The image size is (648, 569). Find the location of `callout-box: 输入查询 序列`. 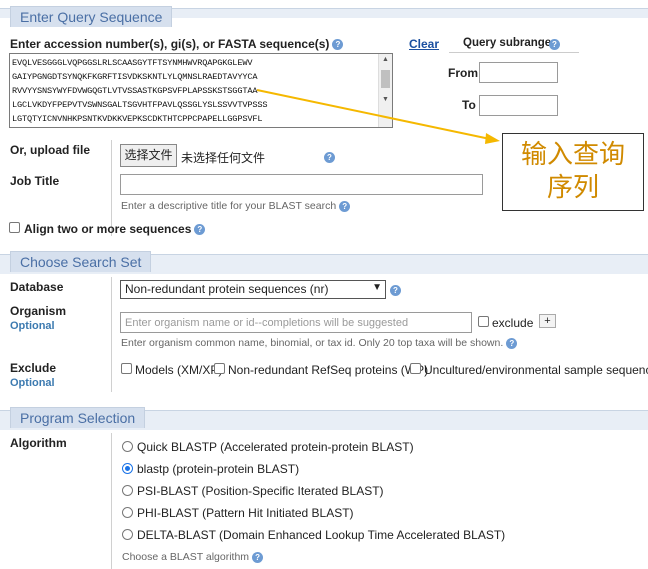

callout-box: 输入查询 序列 is located at coordinates (573, 172).